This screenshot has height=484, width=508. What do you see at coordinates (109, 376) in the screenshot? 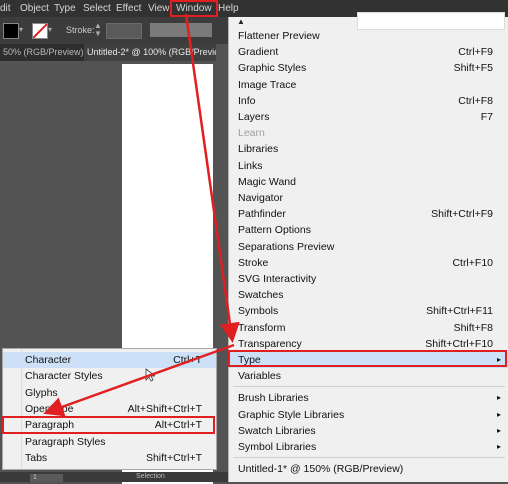
I see `type-submenu-item-character-styles: Character Styles` at bounding box center [109, 376].